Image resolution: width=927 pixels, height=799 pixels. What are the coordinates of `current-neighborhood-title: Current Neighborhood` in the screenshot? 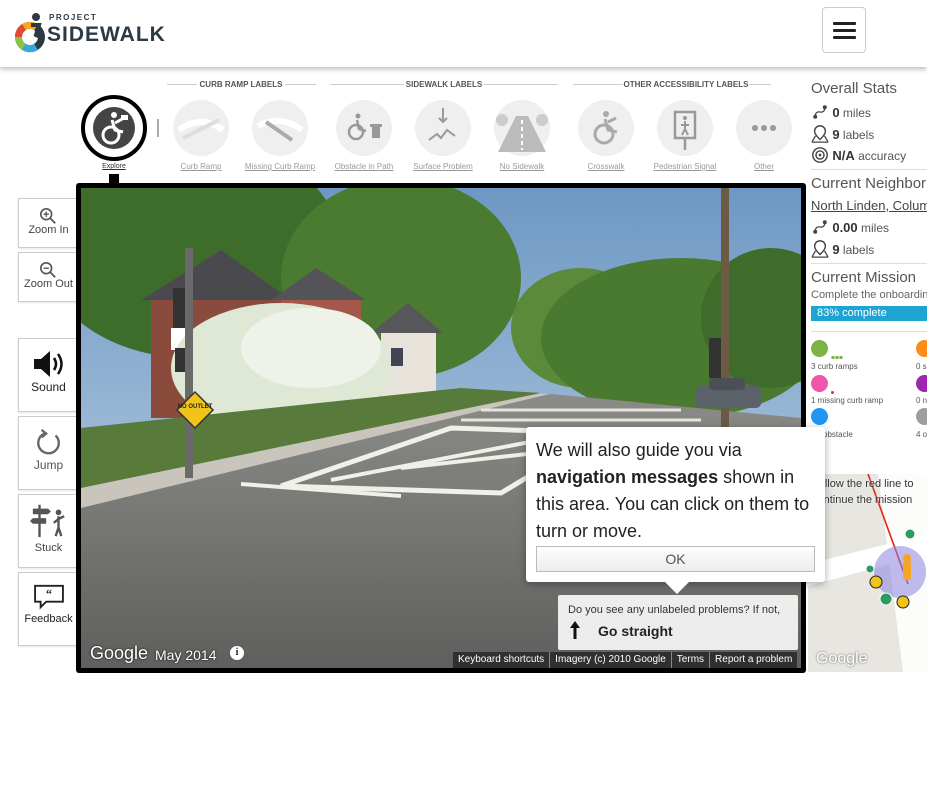 It's located at (869, 183).